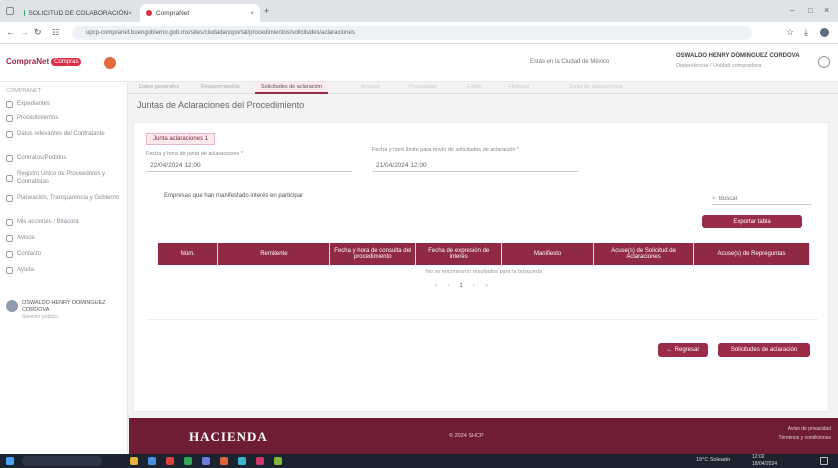  I want to click on sidebar-item-label: Planeación, Transparencia y Gobierno, so click(68, 198).